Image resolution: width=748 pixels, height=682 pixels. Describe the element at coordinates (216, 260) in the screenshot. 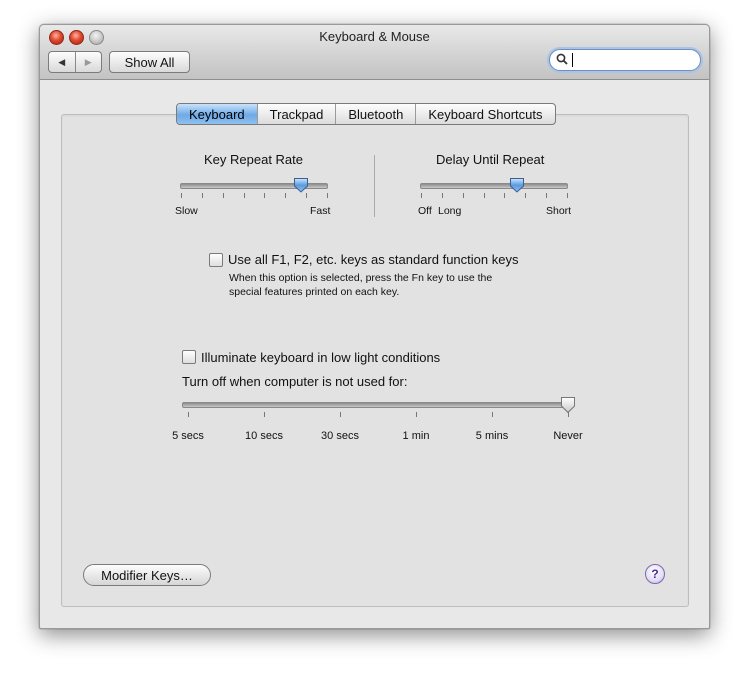

I see `function-keys-checkbox` at that location.